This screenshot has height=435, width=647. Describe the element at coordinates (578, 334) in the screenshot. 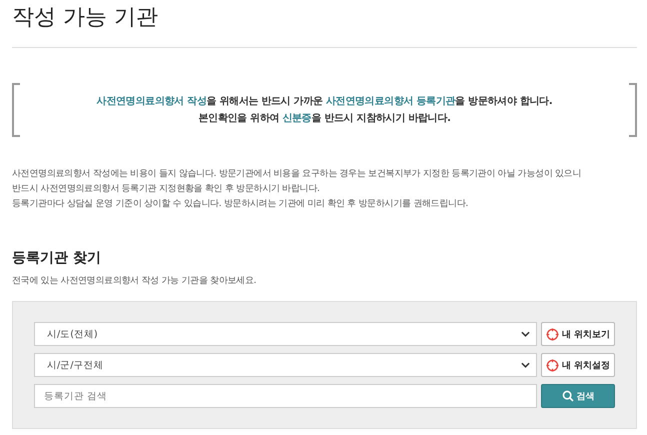

I see `location-button: 내 위치보기` at that location.